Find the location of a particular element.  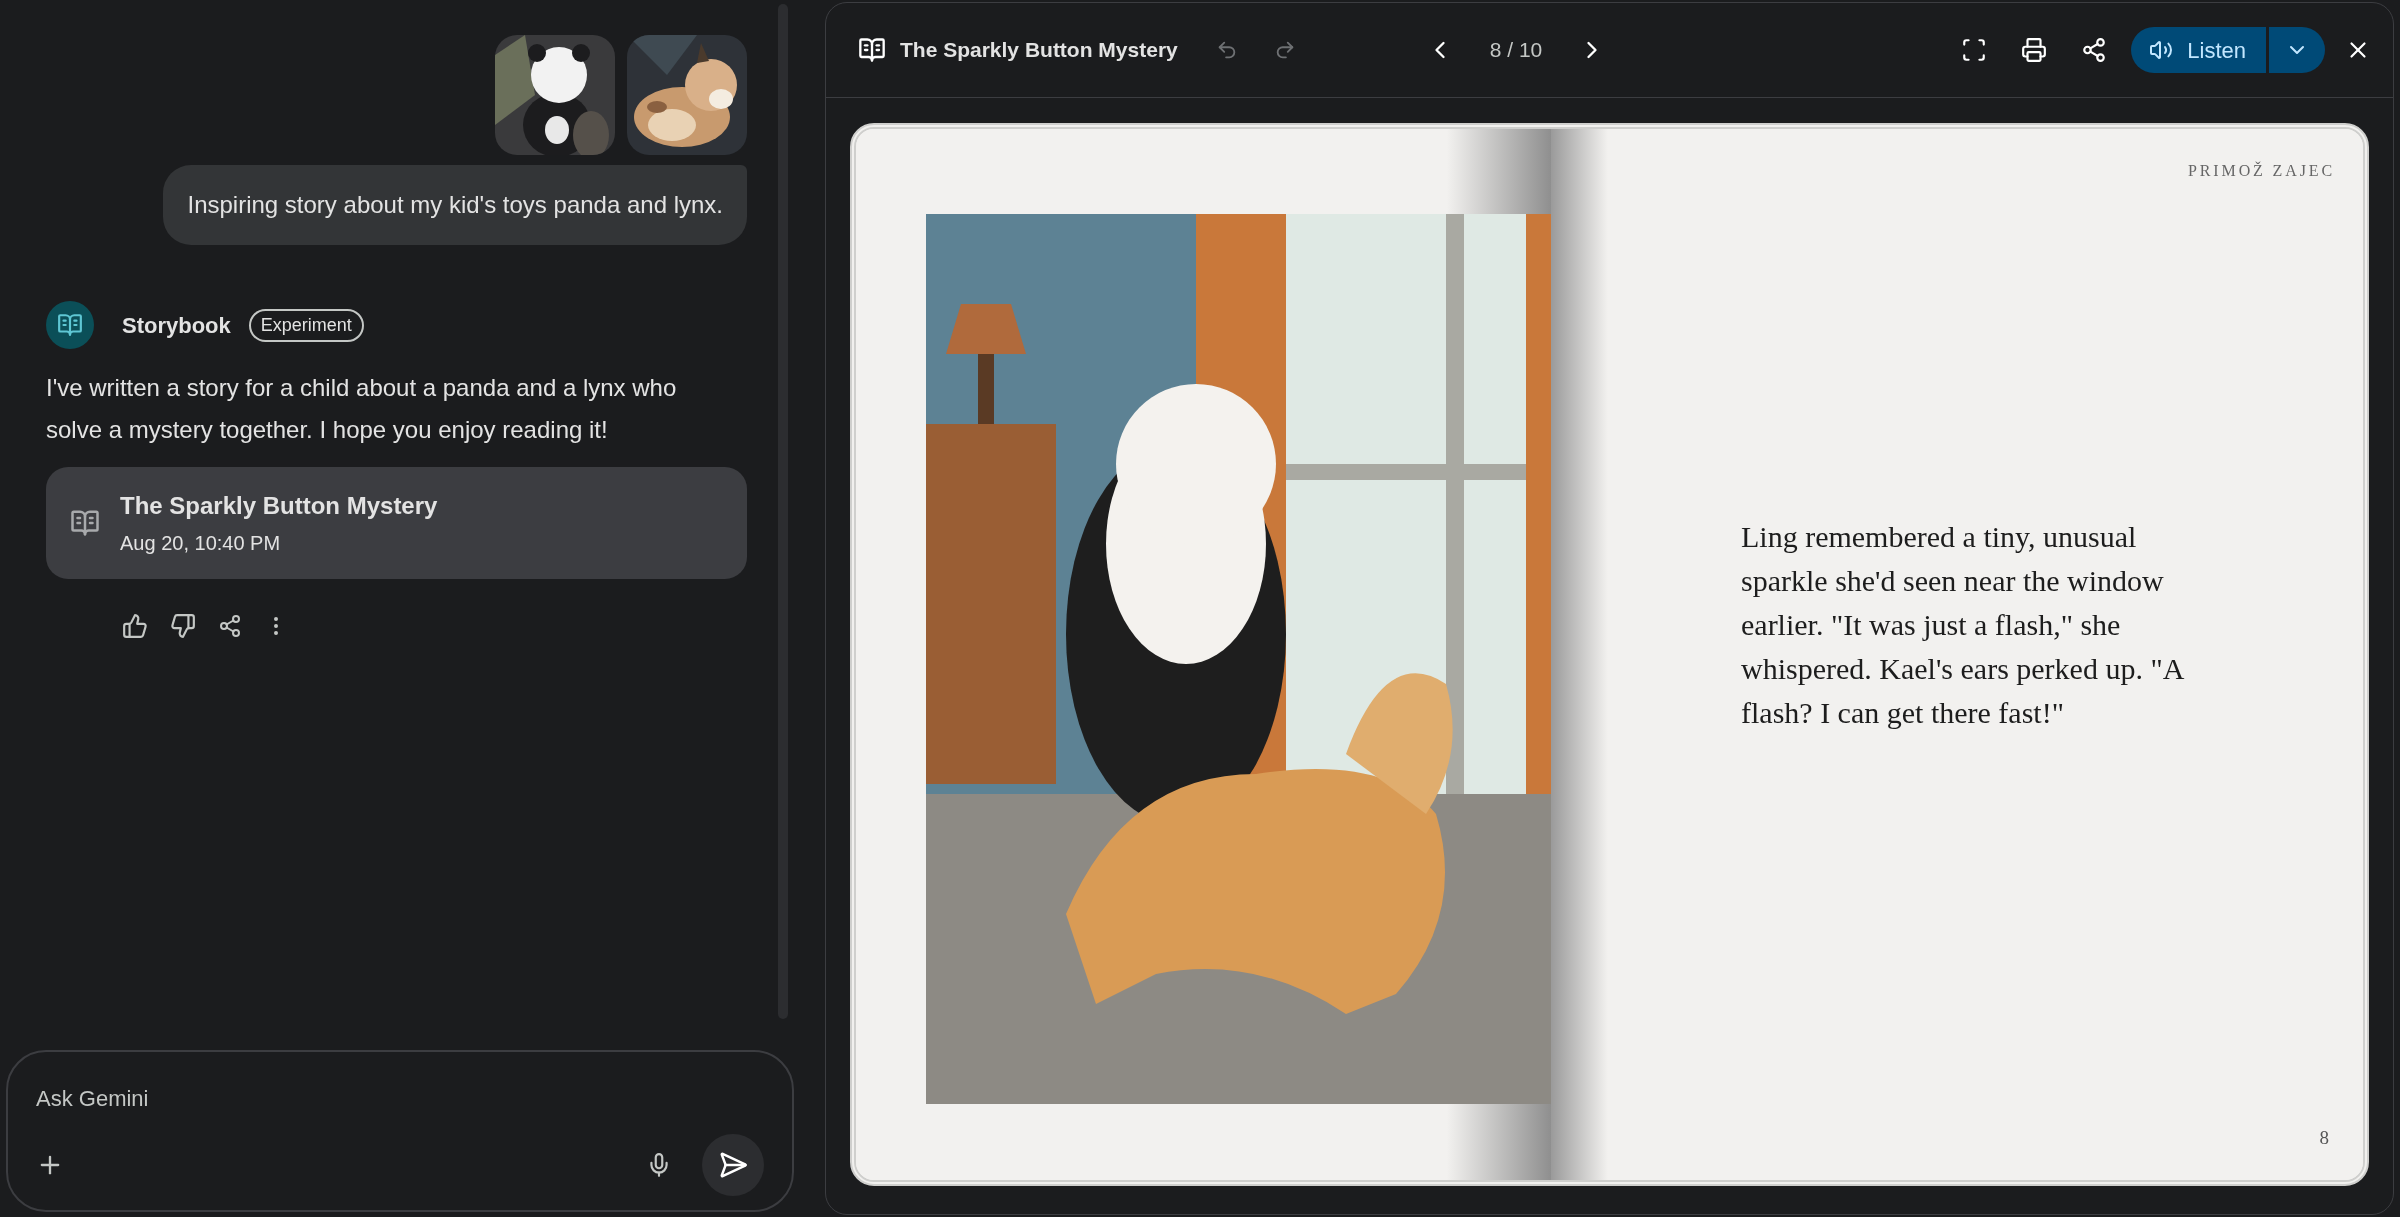

thumbs-down-icon is located at coordinates (183, 626).